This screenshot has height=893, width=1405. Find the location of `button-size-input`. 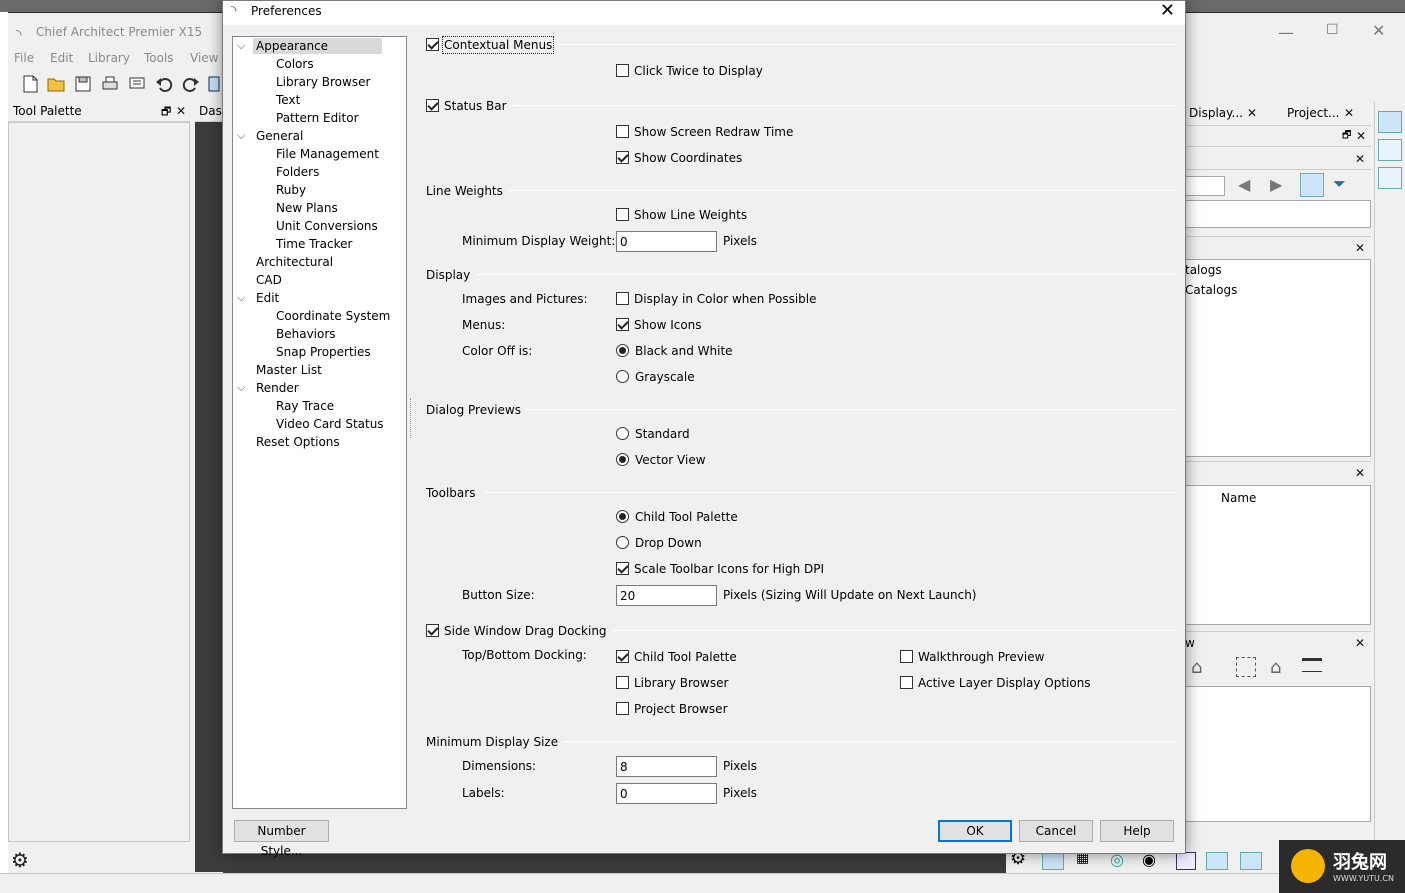

button-size-input is located at coordinates (666, 595).